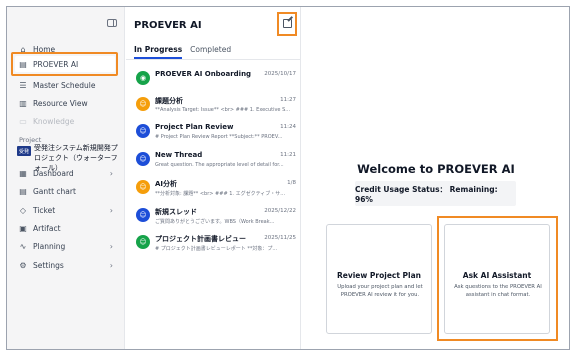 This screenshot has width=576, height=356. What do you see at coordinates (200, 239) in the screenshot?
I see `chat-title: プロジェクト計画書レビュー` at bounding box center [200, 239].